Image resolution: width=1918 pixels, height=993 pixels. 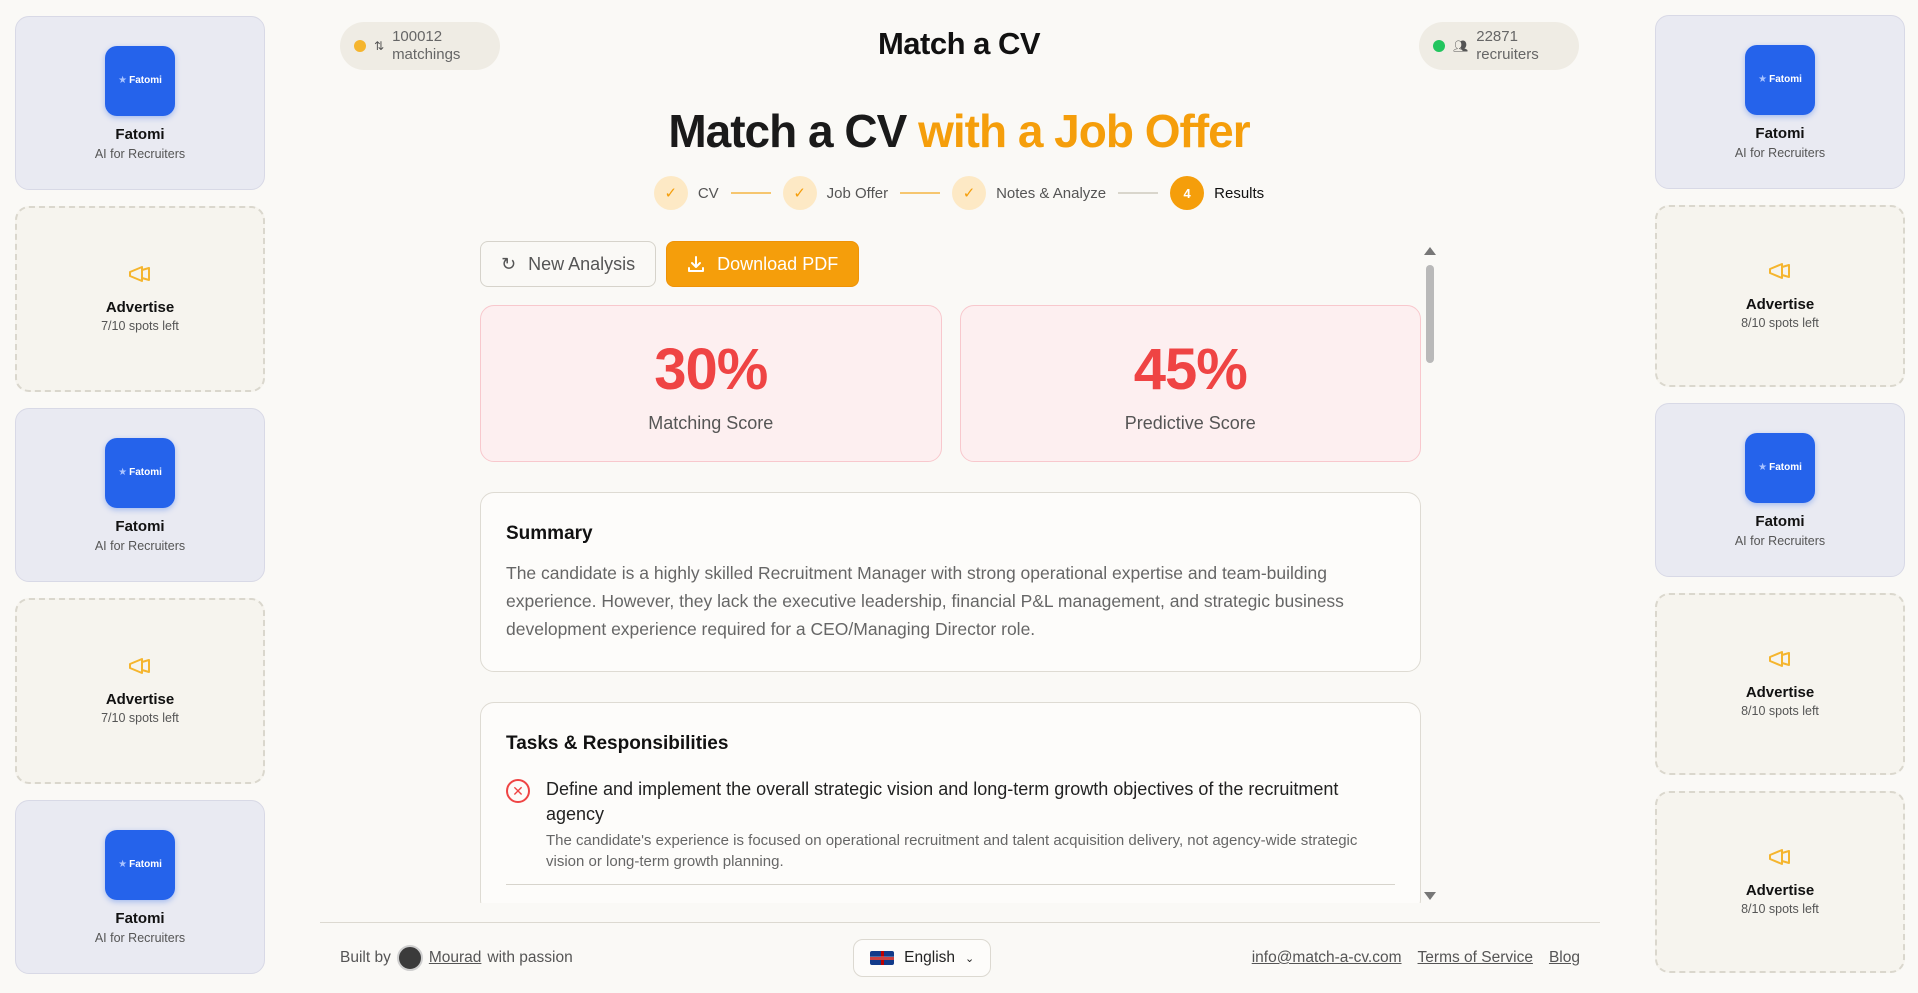 I want to click on author-link: Mourad, so click(x=455, y=958).